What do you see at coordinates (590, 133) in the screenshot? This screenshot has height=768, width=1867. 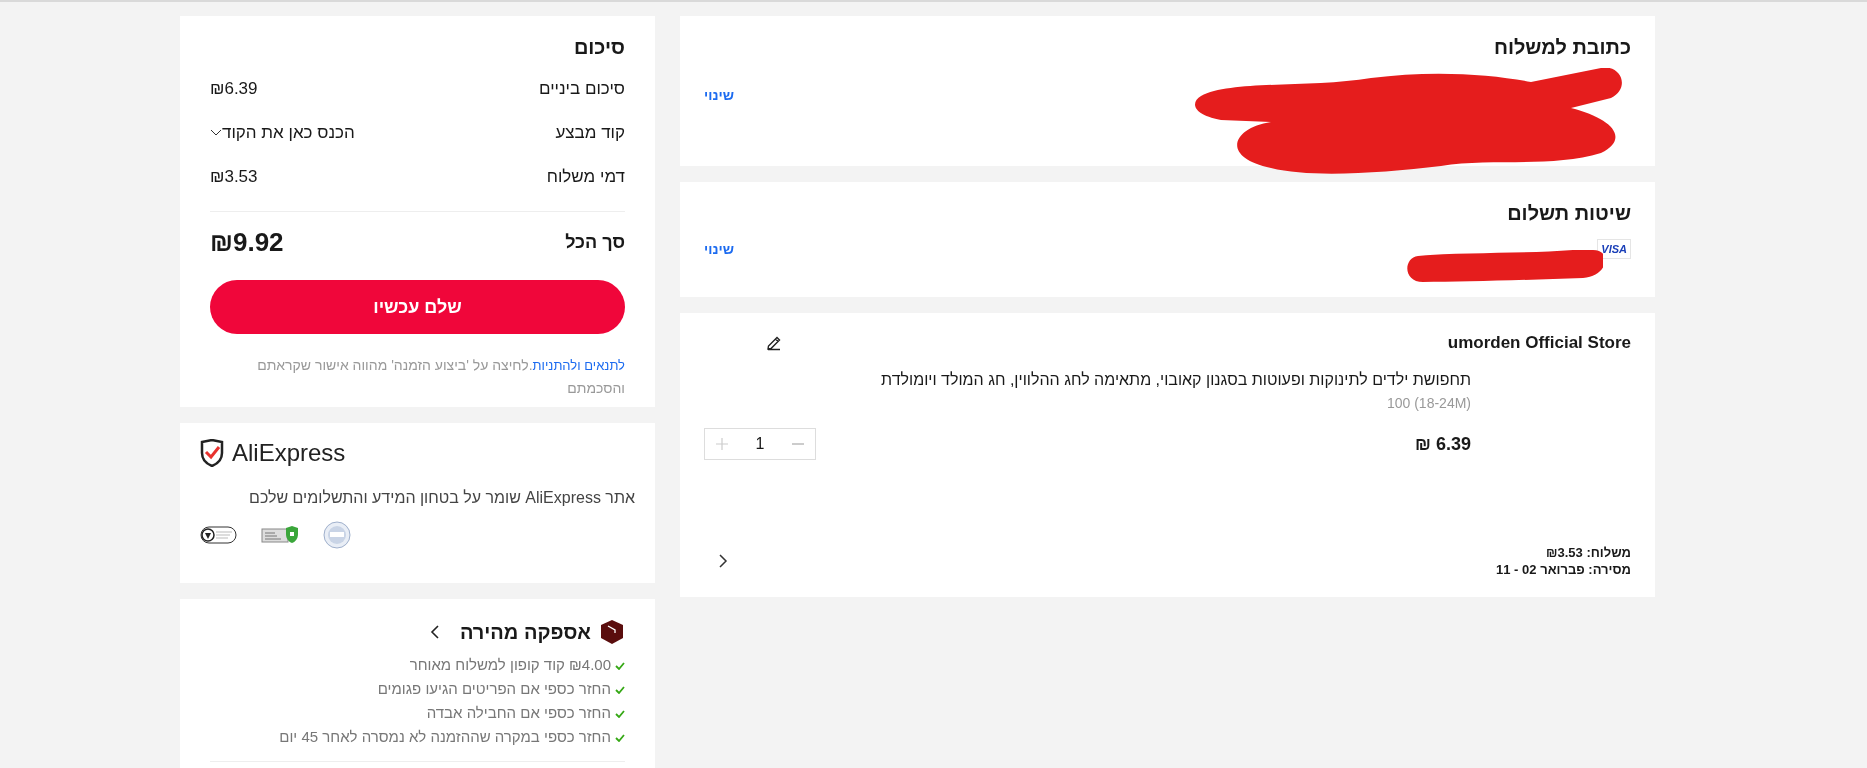 I see `summary-label: קוד מבצע` at bounding box center [590, 133].